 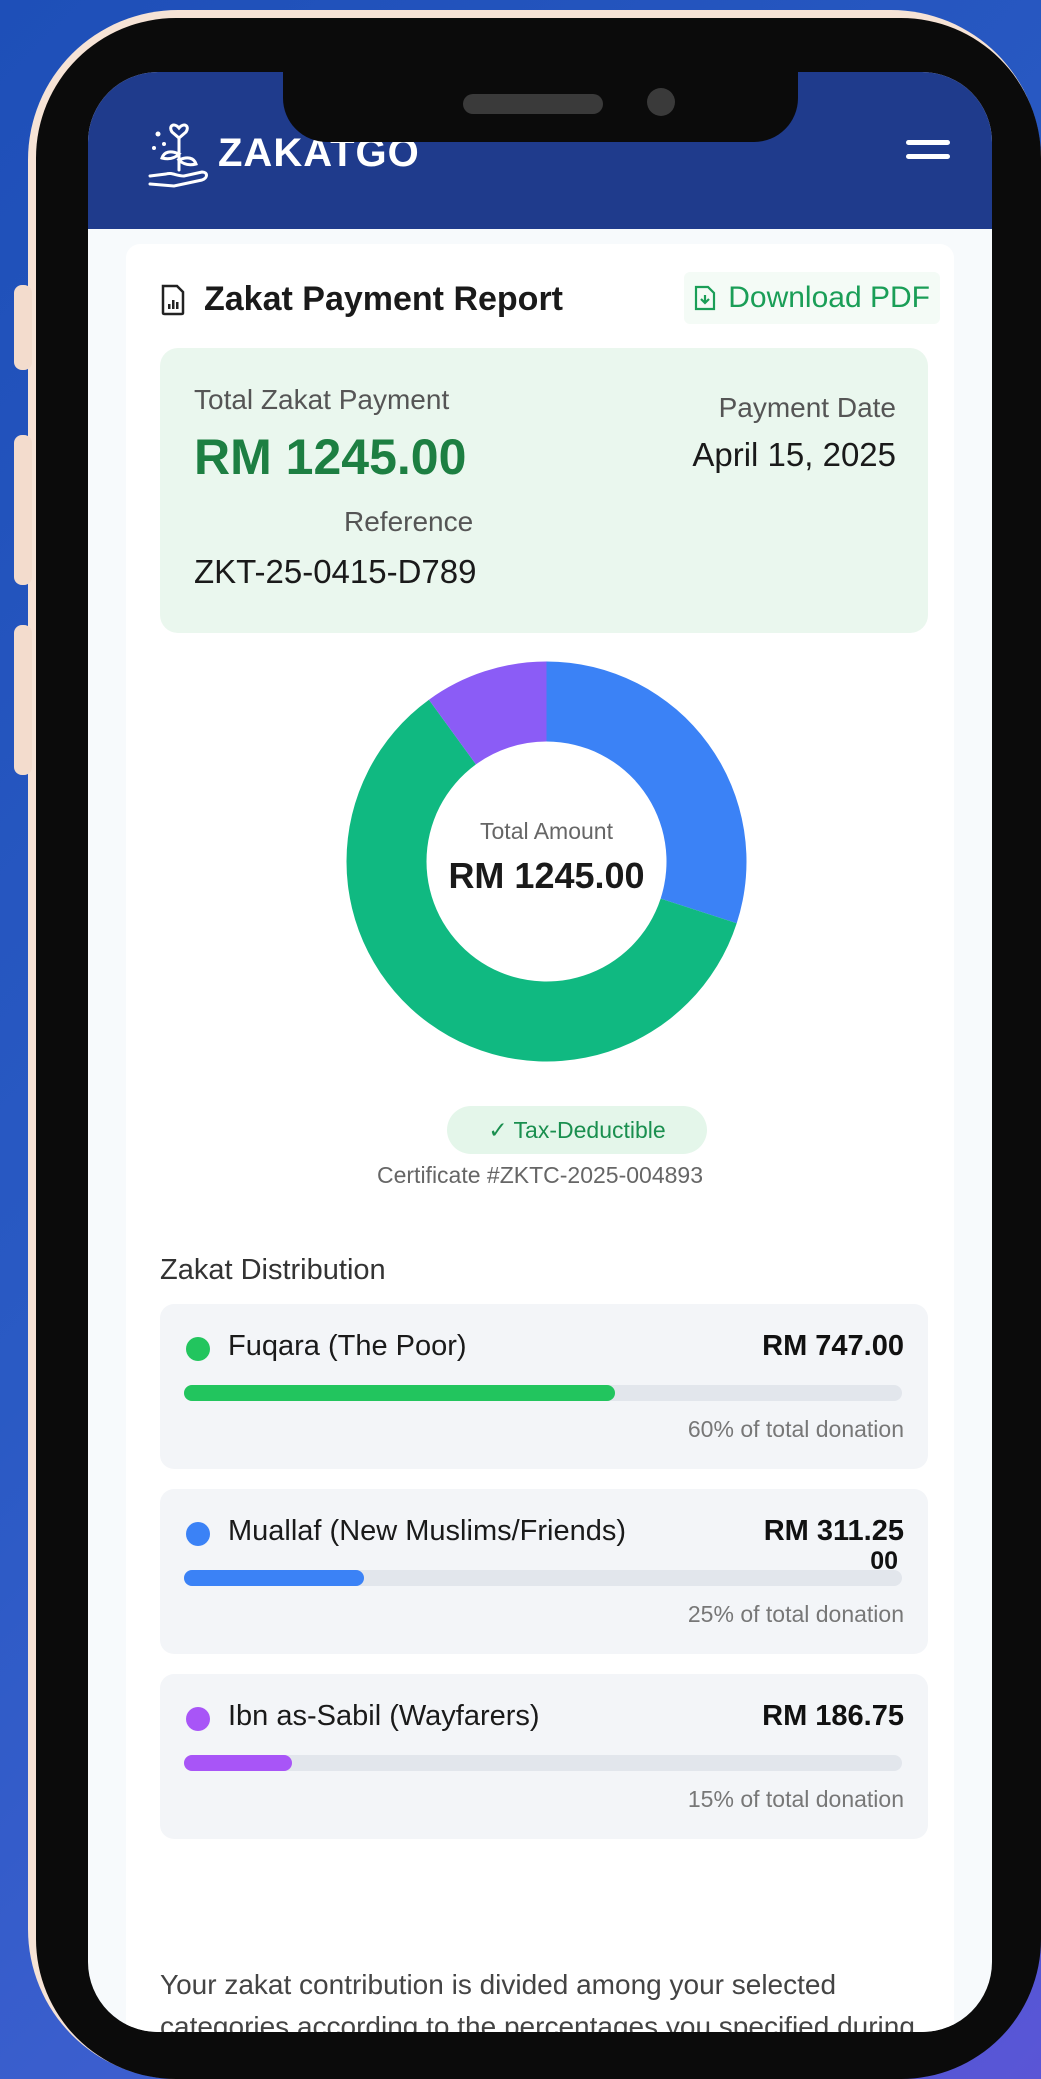 I want to click on download-pdf-label: Download PDF, so click(x=829, y=297).